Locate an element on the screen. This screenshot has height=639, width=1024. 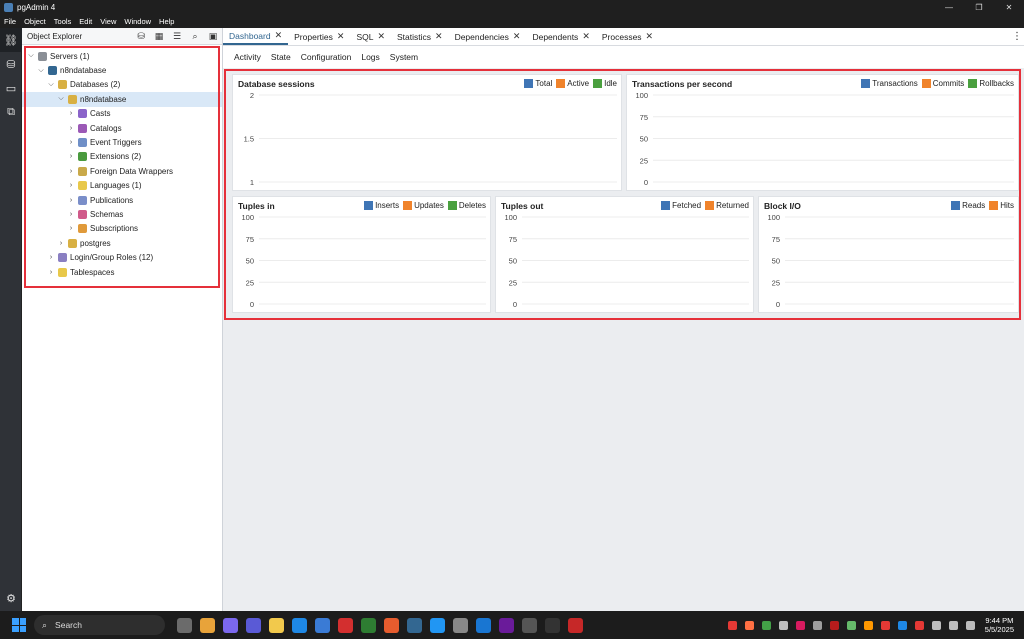
menu-help: Help is located at coordinates (166, 21).